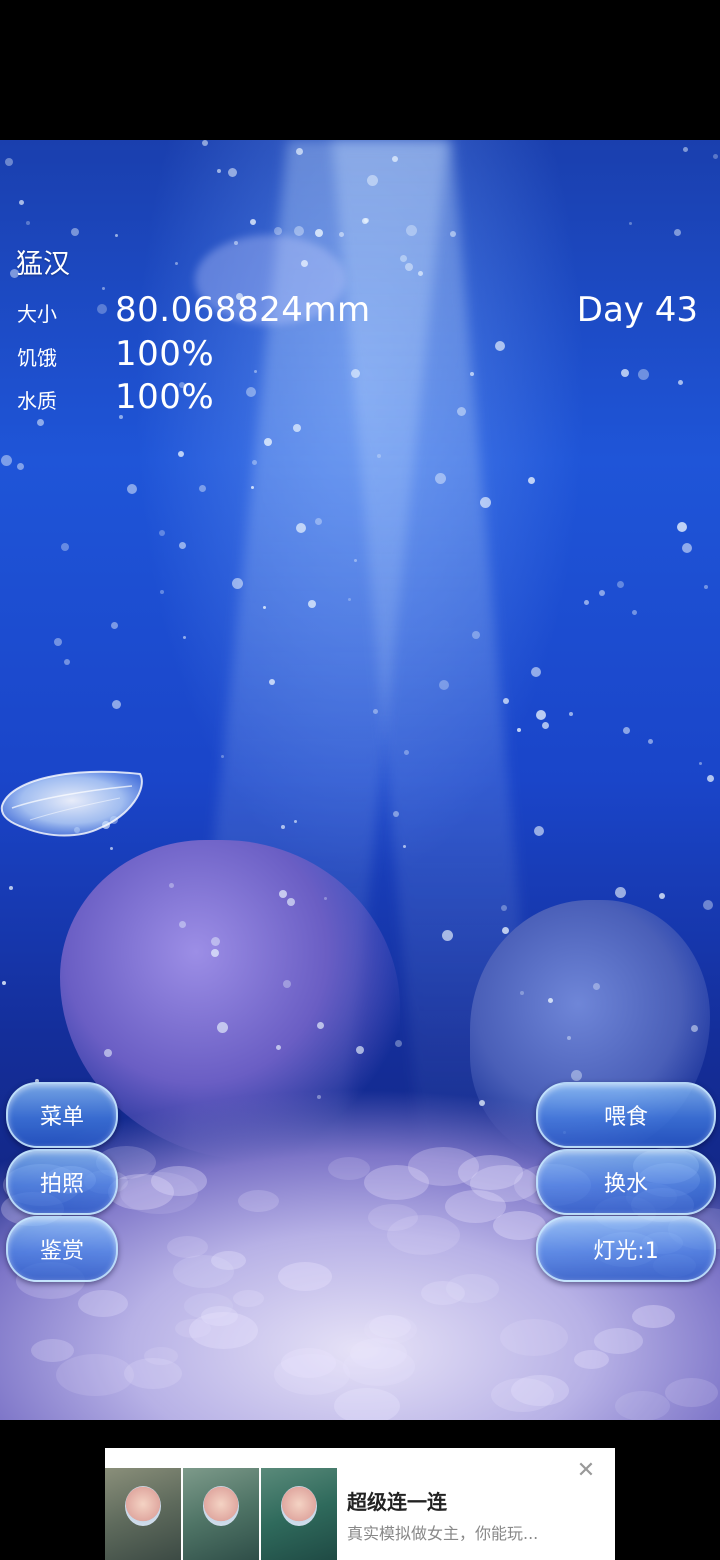 This screenshot has width=720, height=1560. I want to click on gallery-button: 鉴赏, so click(62, 1249).